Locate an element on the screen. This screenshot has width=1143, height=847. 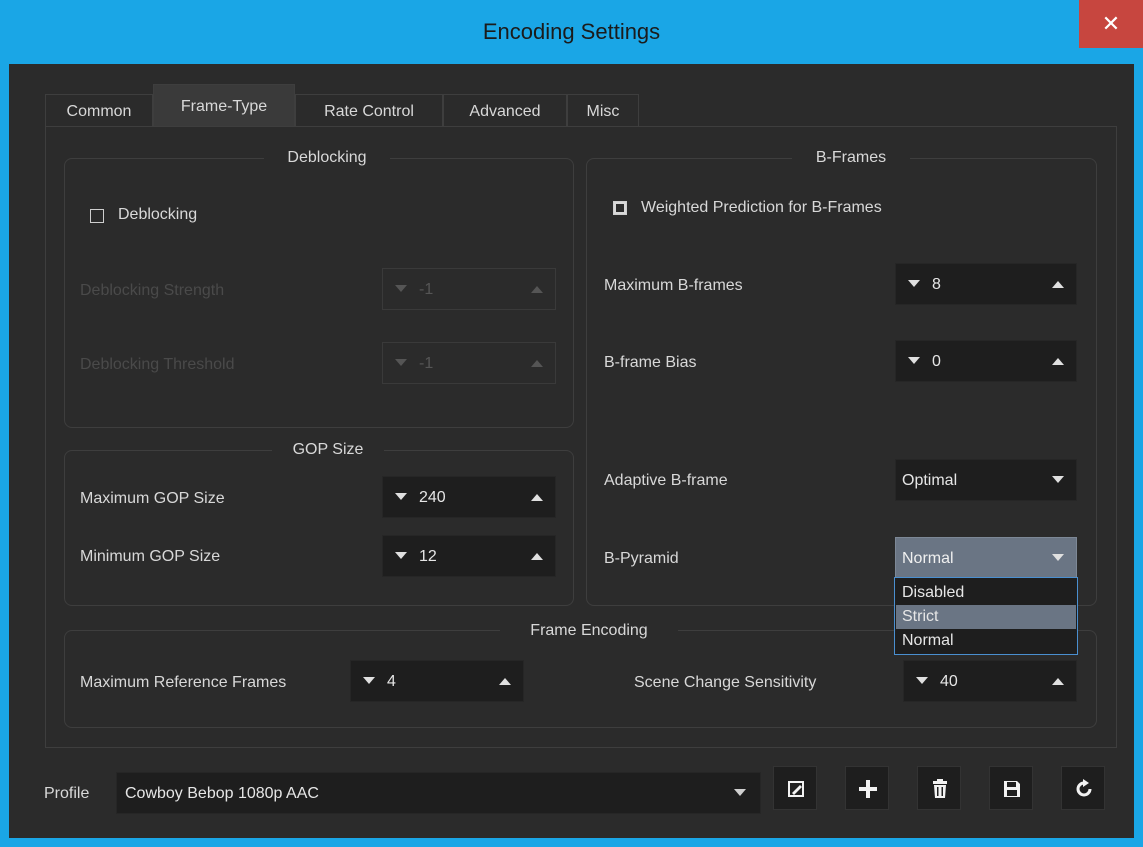
scene-change-sensitivity-value: 40 is located at coordinates (949, 681).